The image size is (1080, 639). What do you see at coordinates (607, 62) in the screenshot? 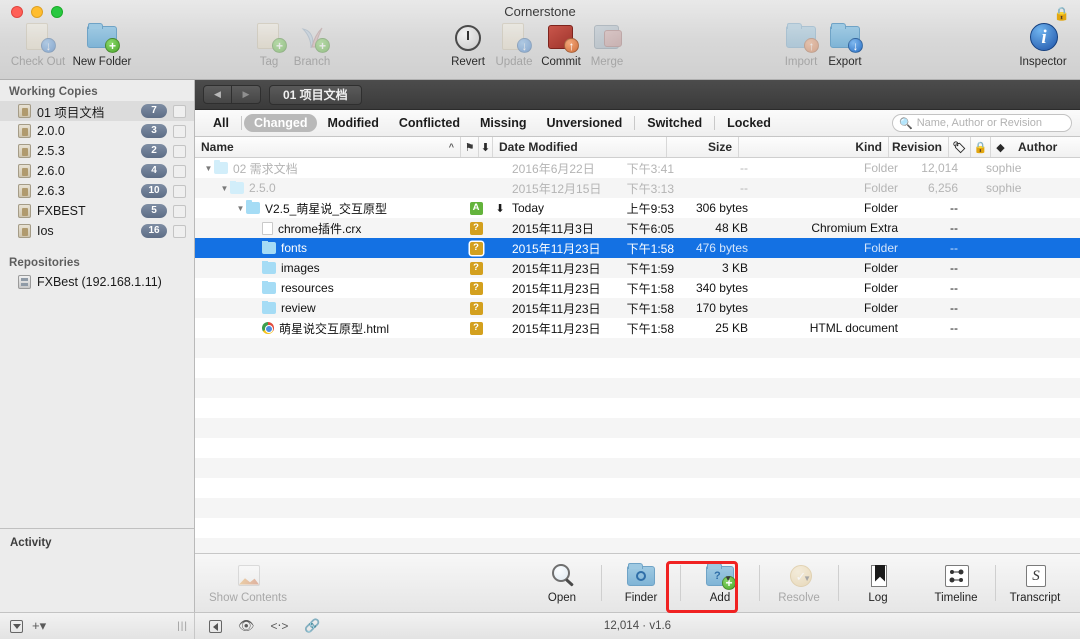
I see `toolbar-label: Merge` at bounding box center [607, 62].